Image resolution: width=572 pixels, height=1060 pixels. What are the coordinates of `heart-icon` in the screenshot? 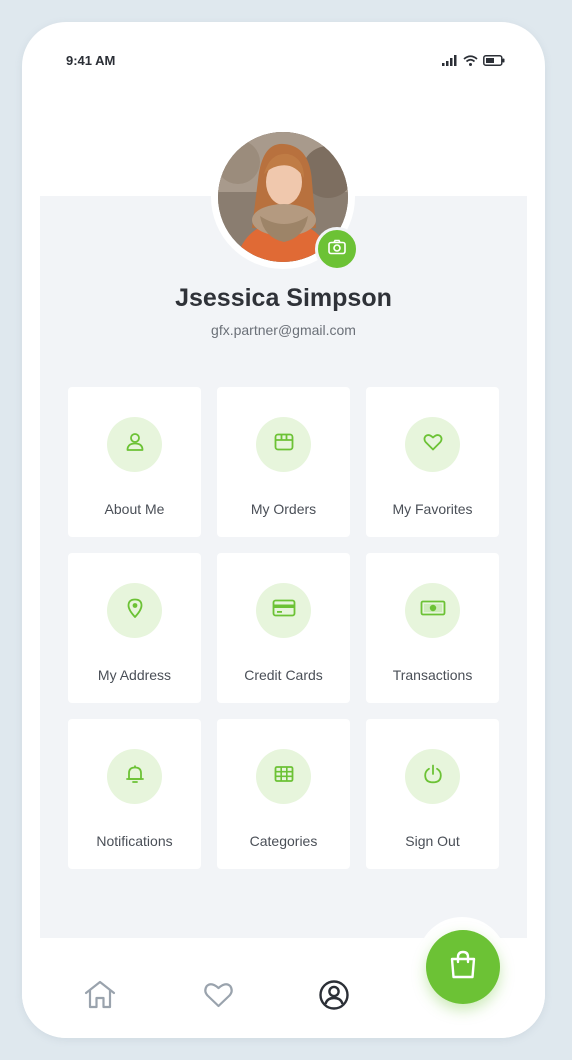 It's located at (433, 444).